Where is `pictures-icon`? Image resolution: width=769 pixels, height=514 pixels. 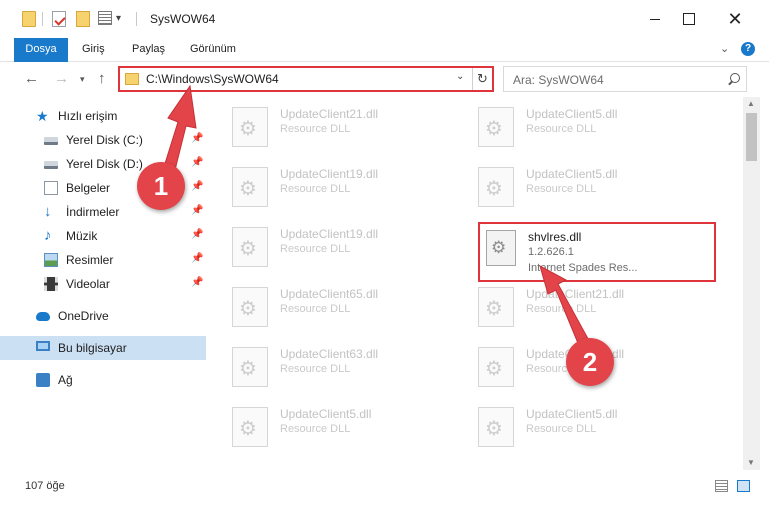
pictures-icon is located at coordinates (51, 260).